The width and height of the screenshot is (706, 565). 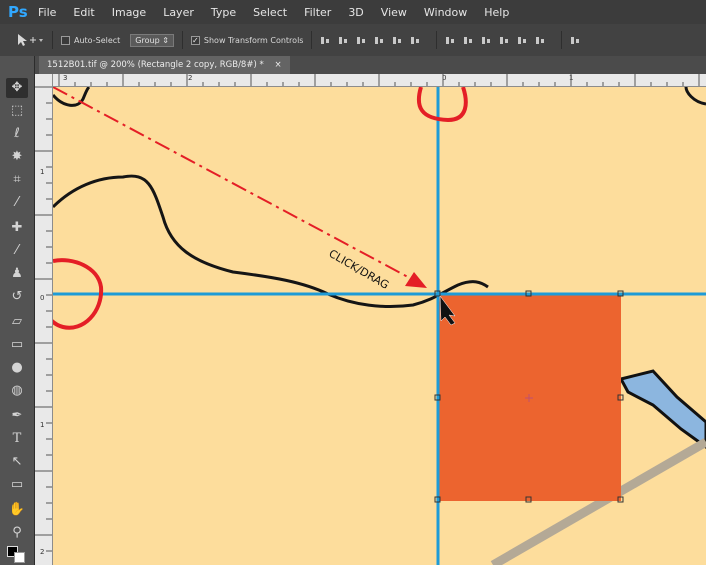 I want to click on align-hcenter-icon, so click(x=397, y=40).